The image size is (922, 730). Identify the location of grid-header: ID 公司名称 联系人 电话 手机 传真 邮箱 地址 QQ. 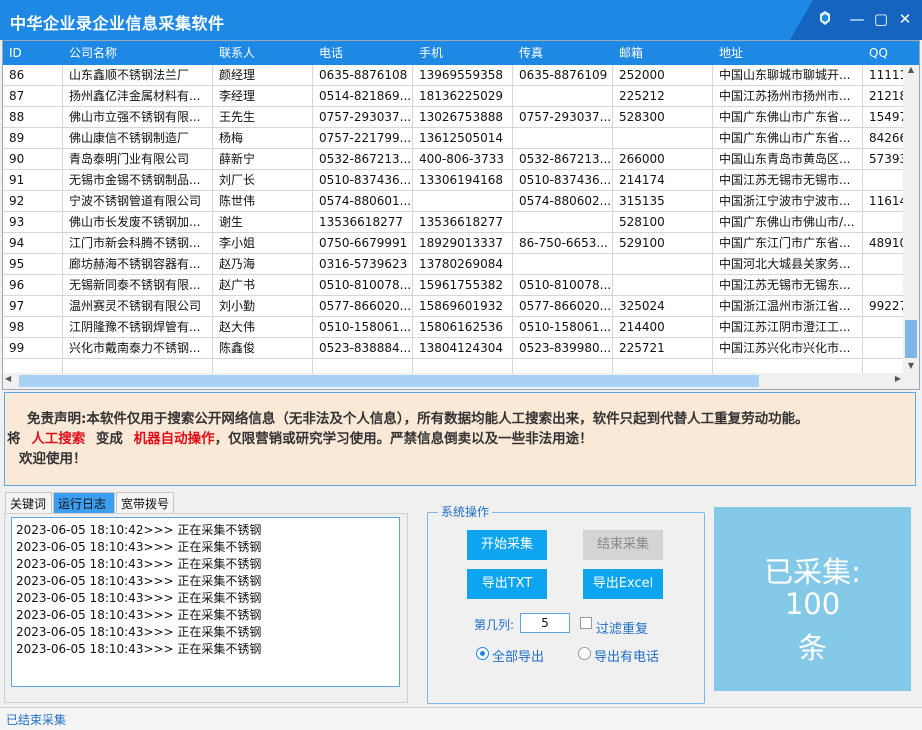
(461, 53).